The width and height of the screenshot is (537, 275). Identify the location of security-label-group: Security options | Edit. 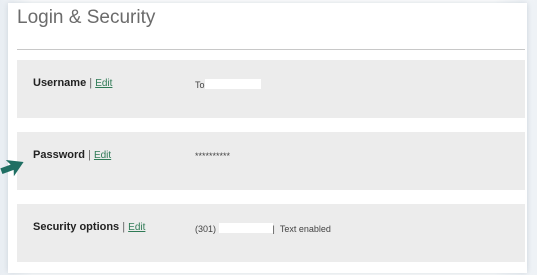
(89, 227).